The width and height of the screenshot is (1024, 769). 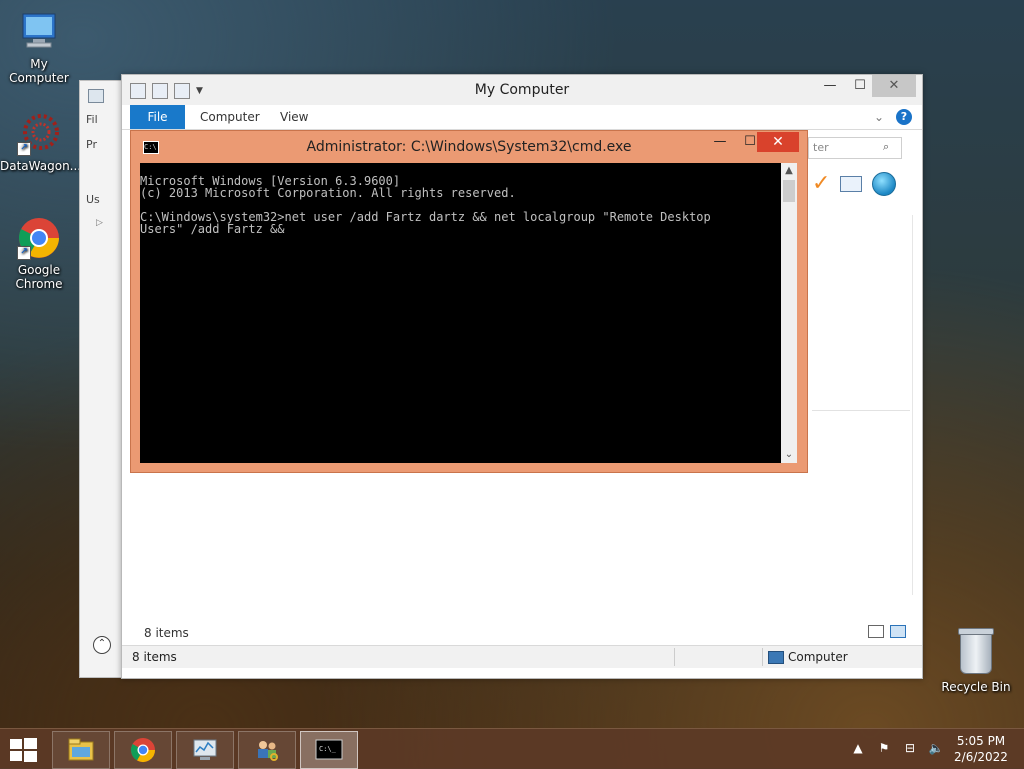 I want to click on clock-date: 2/6/2022, so click(x=981, y=757).